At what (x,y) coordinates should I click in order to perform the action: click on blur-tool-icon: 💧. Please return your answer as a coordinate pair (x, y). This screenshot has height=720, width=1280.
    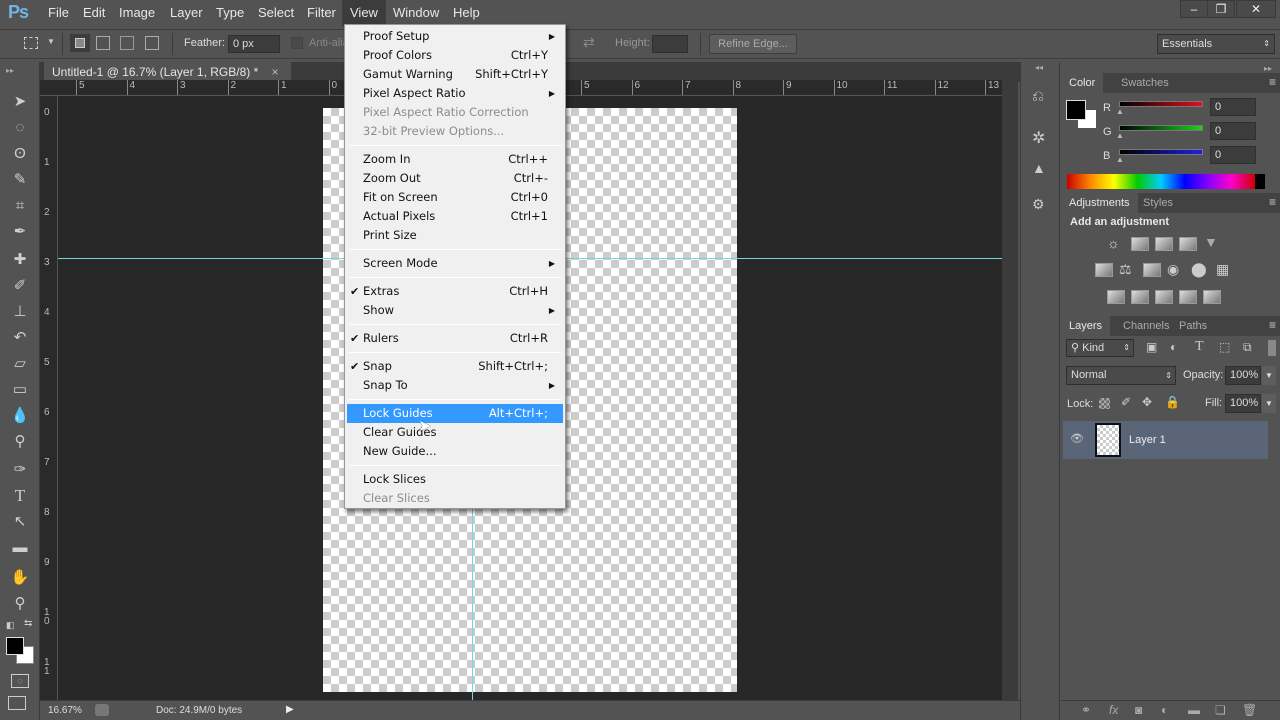
    Looking at the image, I should click on (20, 416).